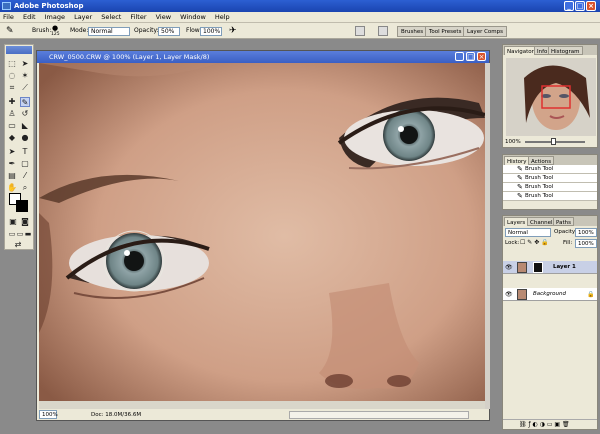  Describe the element at coordinates (83, 17) in the screenshot. I see `menu-layer: Layer` at that location.